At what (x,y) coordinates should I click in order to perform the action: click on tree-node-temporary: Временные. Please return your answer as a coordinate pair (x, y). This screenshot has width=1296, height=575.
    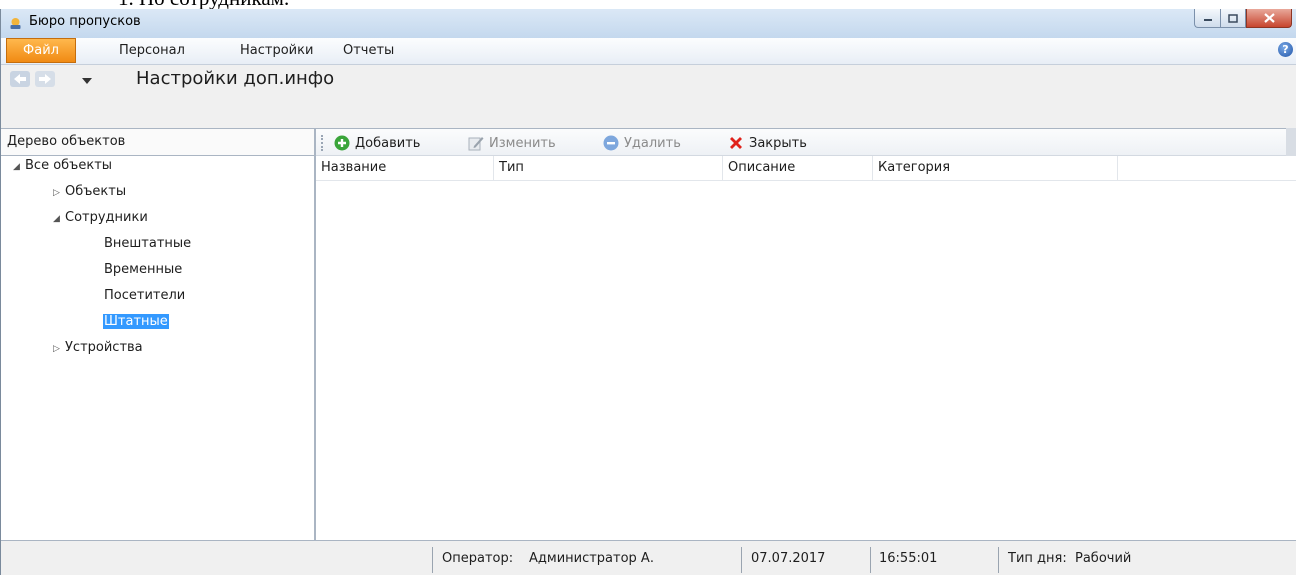
    Looking at the image, I should click on (143, 269).